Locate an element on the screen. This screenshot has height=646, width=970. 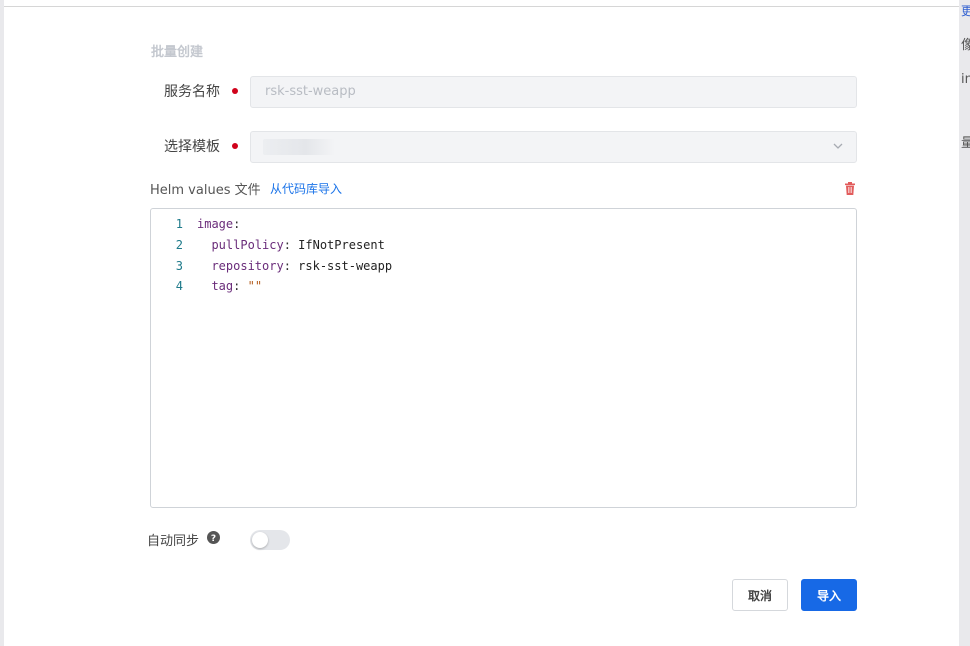
yaml-key: repository is located at coordinates (247, 266).